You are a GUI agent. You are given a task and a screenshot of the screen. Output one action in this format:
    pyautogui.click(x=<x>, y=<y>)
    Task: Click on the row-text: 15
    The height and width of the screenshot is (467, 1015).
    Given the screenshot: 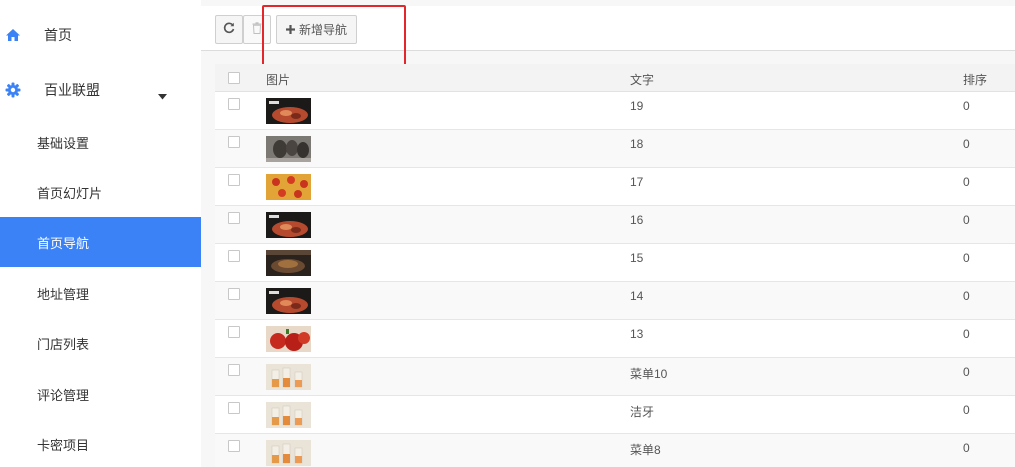 What is the action you would take?
    pyautogui.click(x=637, y=258)
    